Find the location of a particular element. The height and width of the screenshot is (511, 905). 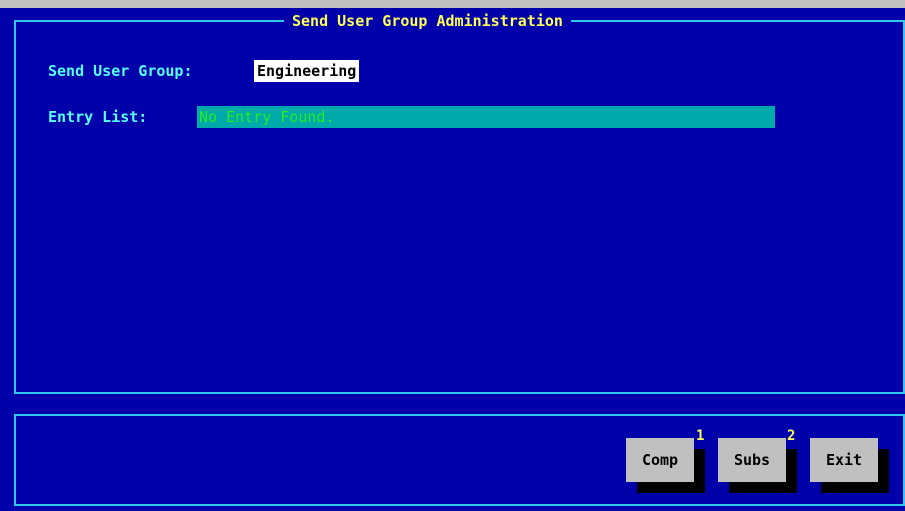

top-strip is located at coordinates (452, 4).